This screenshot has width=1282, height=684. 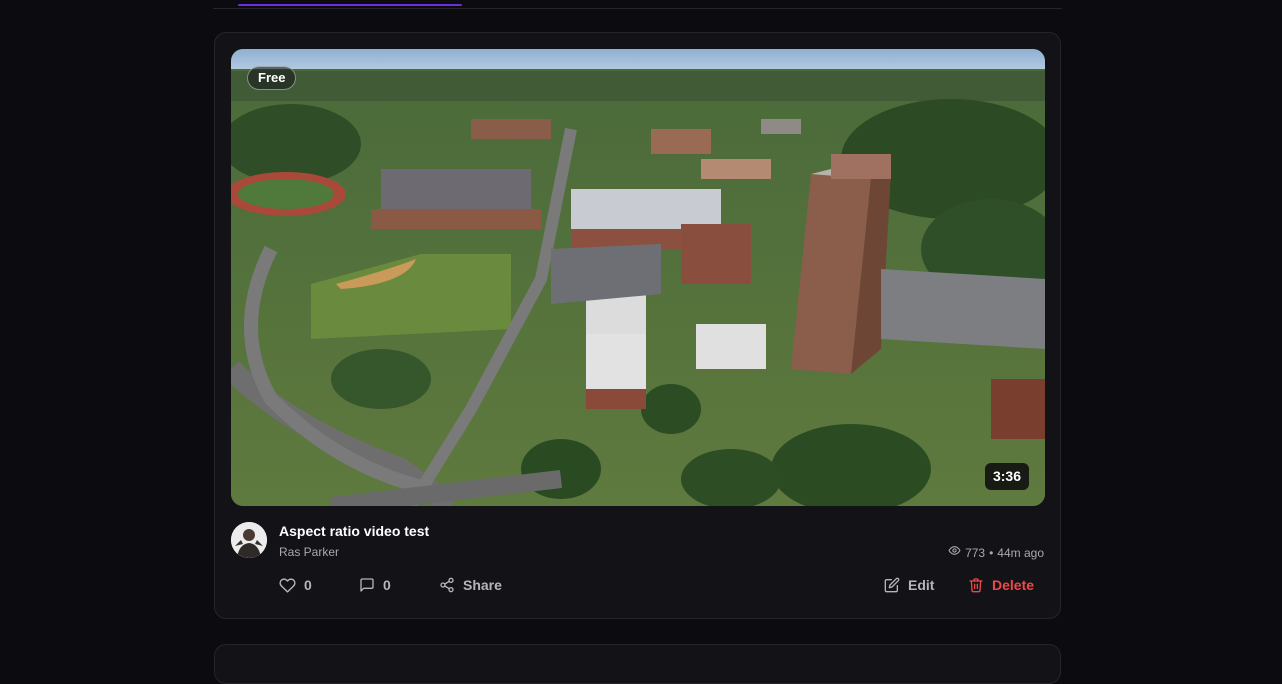 What do you see at coordinates (637, 664) in the screenshot?
I see `next-post-card` at bounding box center [637, 664].